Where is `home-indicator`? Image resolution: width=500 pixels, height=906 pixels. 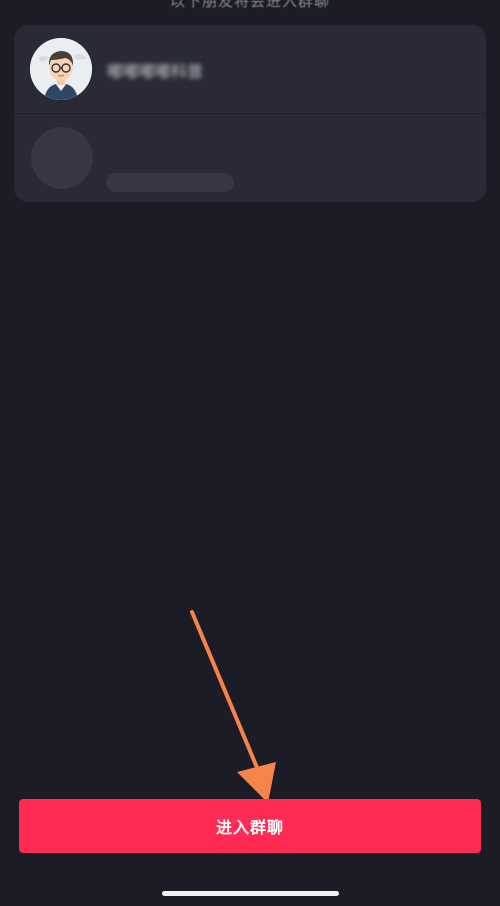 home-indicator is located at coordinates (250, 893).